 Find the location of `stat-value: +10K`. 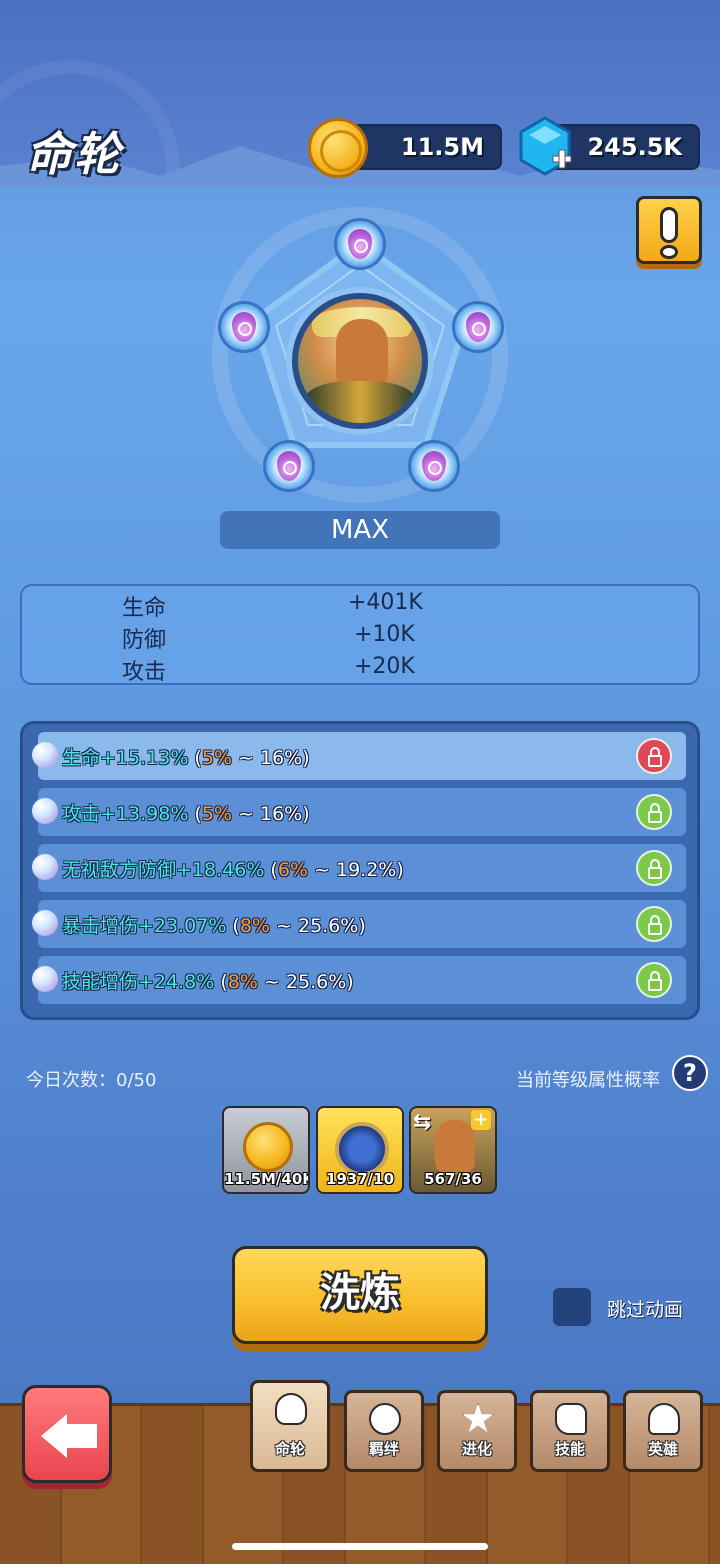

stat-value: +10K is located at coordinates (384, 634).